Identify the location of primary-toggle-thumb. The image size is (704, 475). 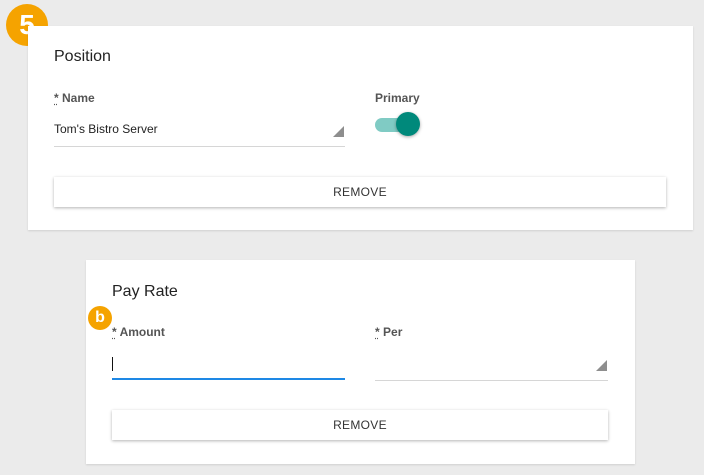
(408, 124).